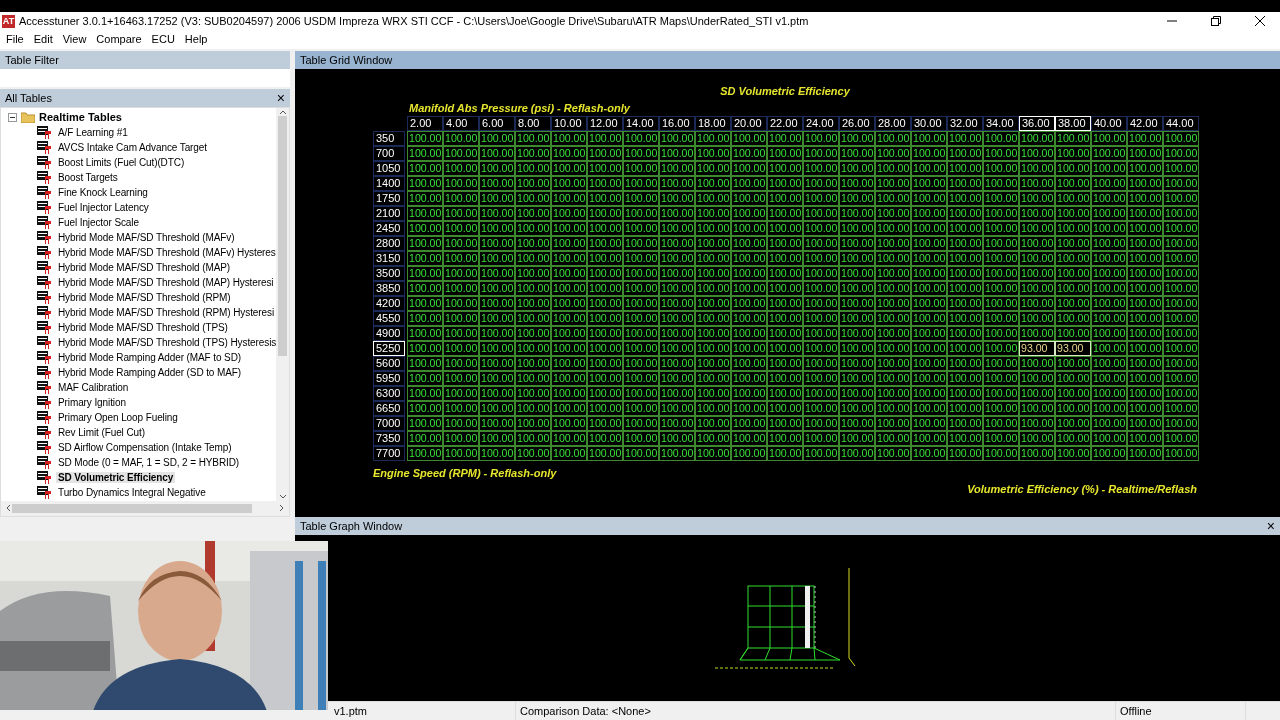  Describe the element at coordinates (389, 168) in the screenshot. I see `row-header: 1050` at that location.